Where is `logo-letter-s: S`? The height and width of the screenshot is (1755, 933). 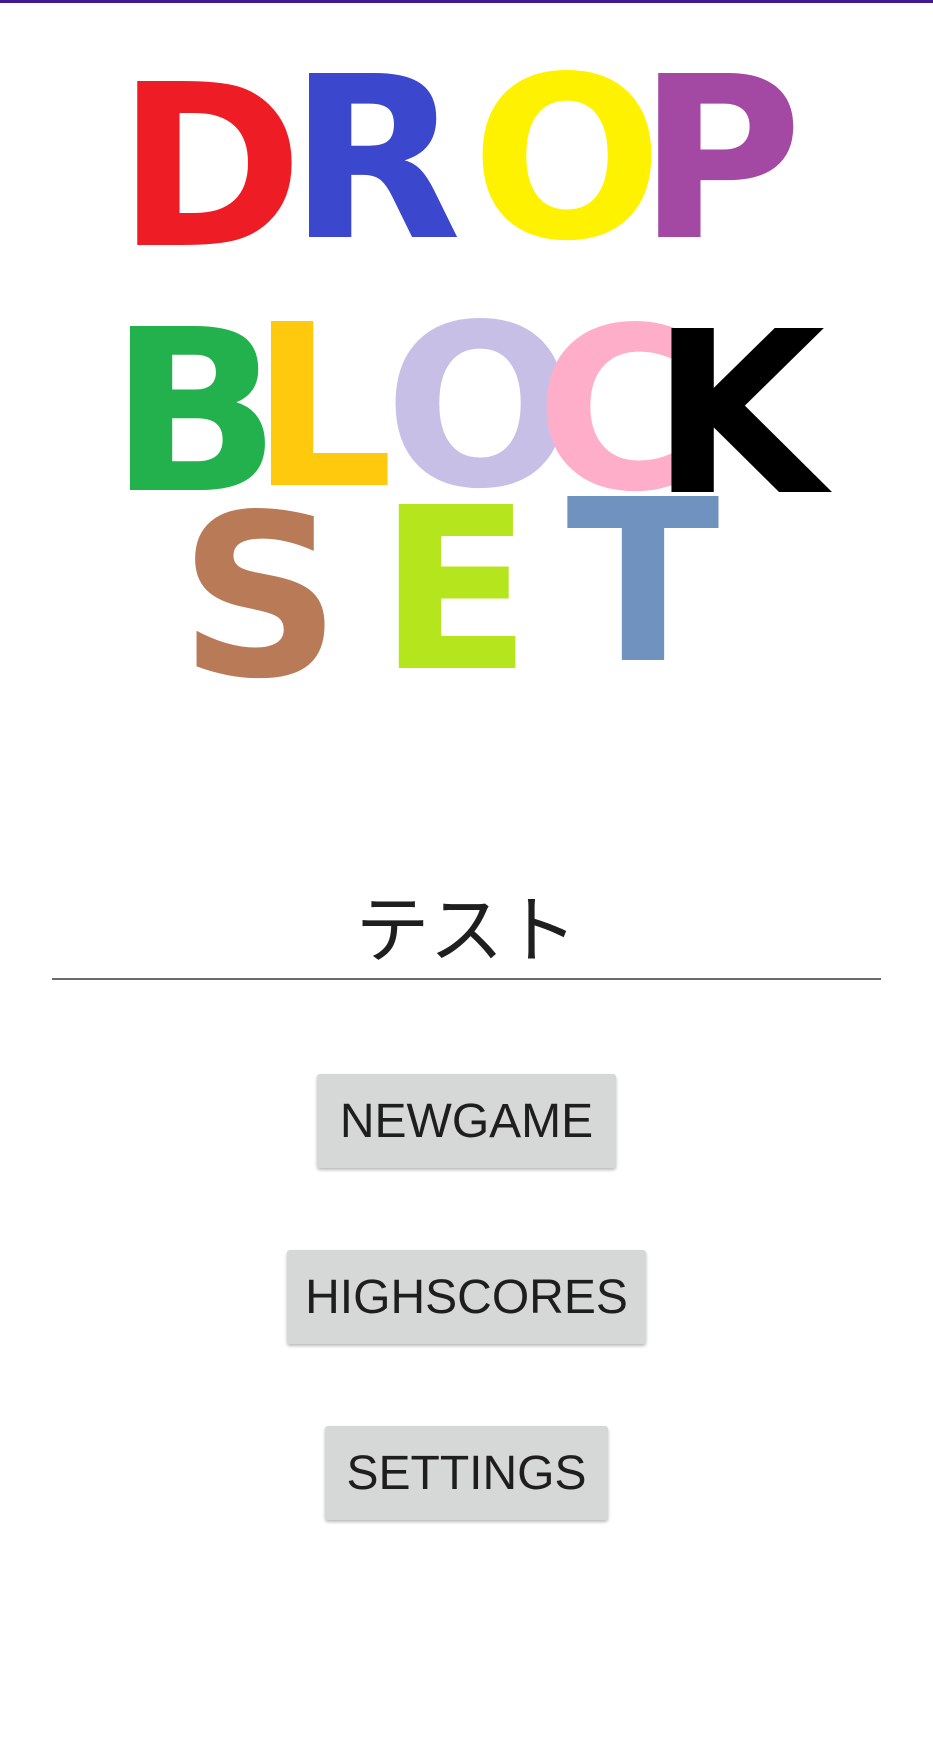 logo-letter-s: S is located at coordinates (260, 583).